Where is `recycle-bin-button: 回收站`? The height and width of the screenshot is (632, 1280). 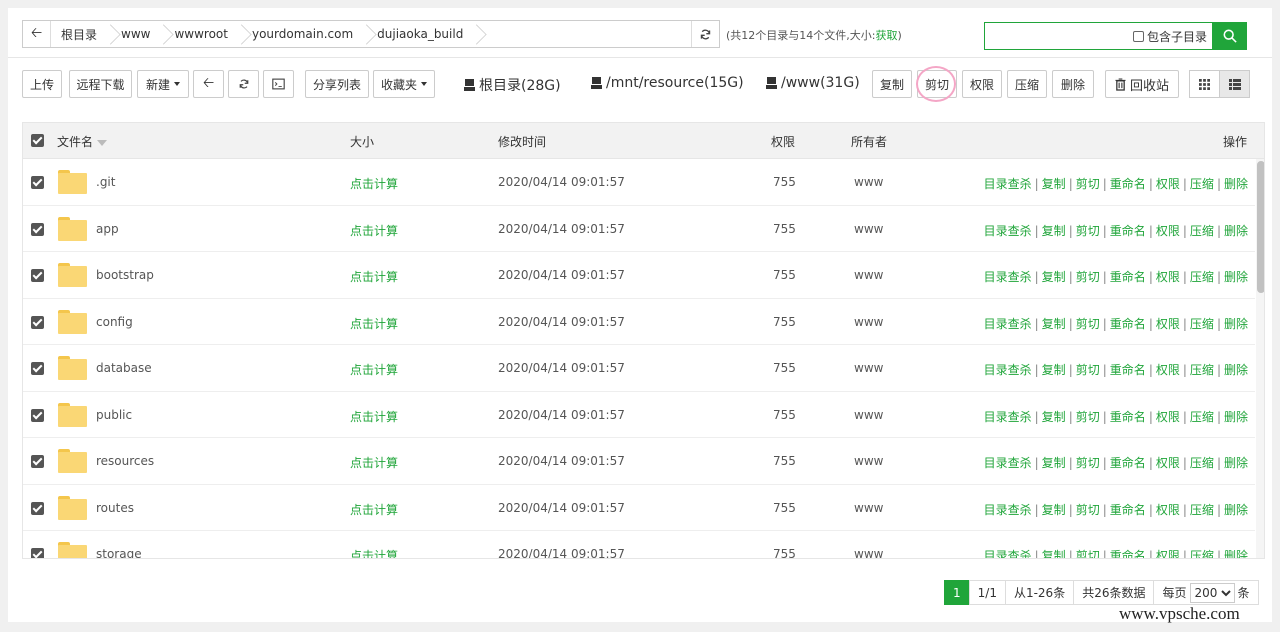 recycle-bin-button: 回收站 is located at coordinates (1142, 84).